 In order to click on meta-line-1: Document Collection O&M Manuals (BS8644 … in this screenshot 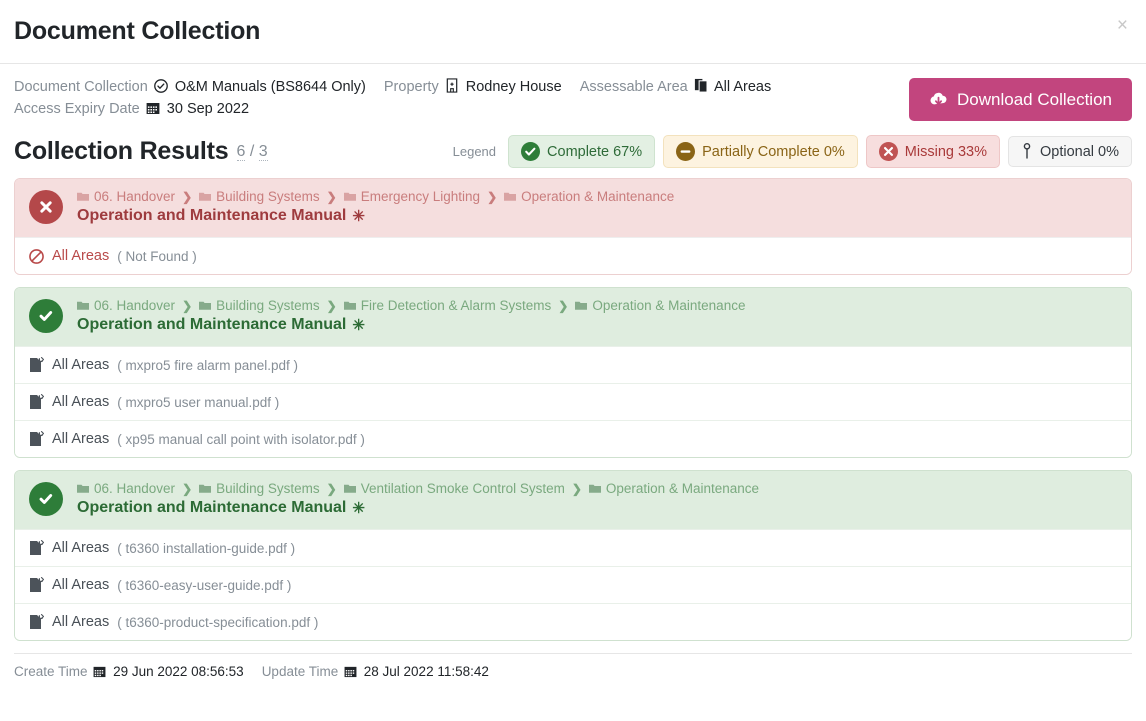, I will do `click(399, 87)`.